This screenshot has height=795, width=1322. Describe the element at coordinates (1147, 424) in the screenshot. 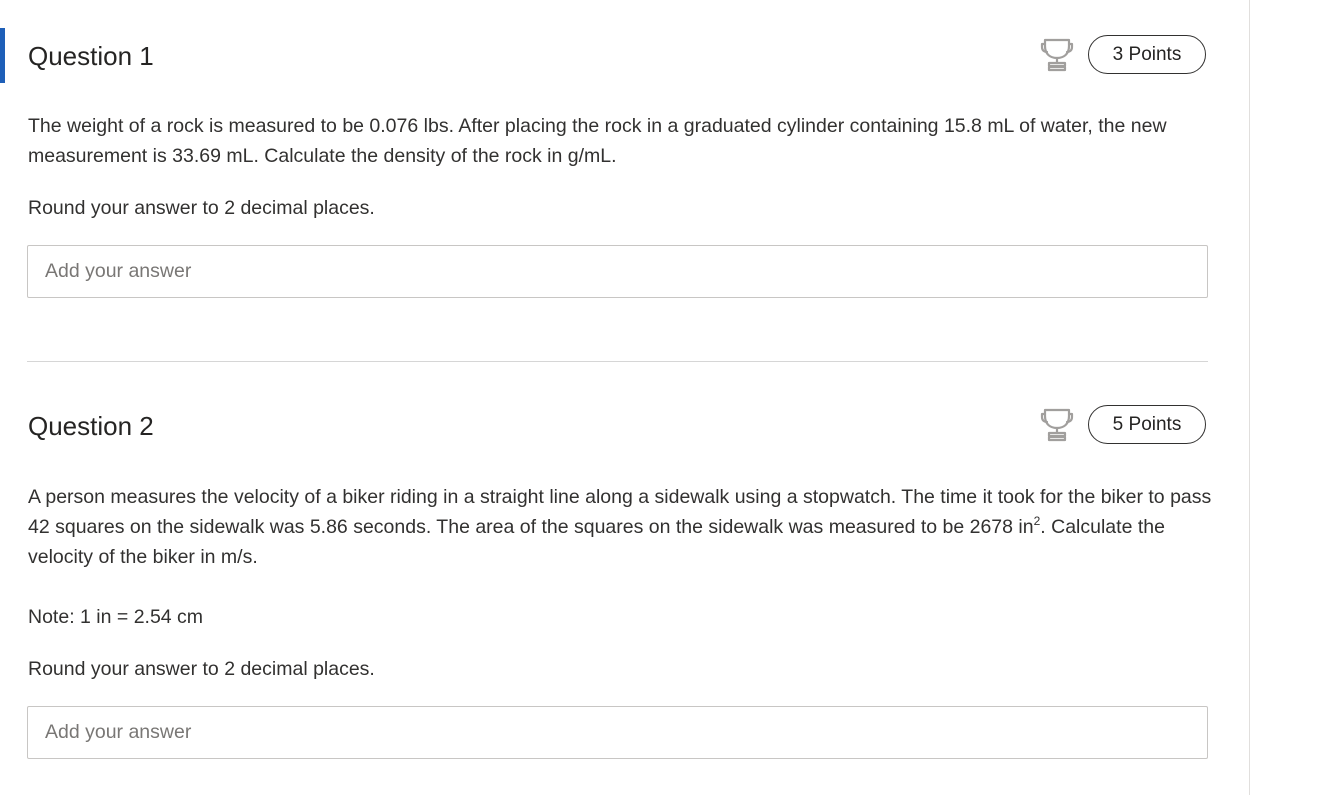

I see `points-badge: 5 Points` at that location.